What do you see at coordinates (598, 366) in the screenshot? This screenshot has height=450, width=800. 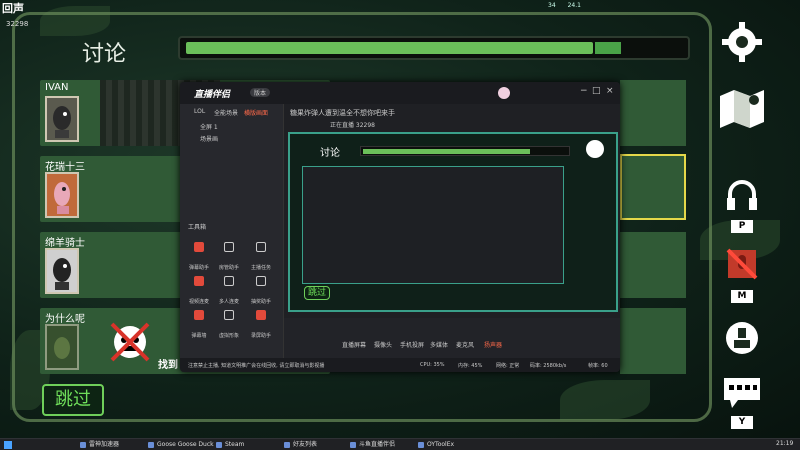 I see `status-fps: 帧率: 60` at bounding box center [598, 366].